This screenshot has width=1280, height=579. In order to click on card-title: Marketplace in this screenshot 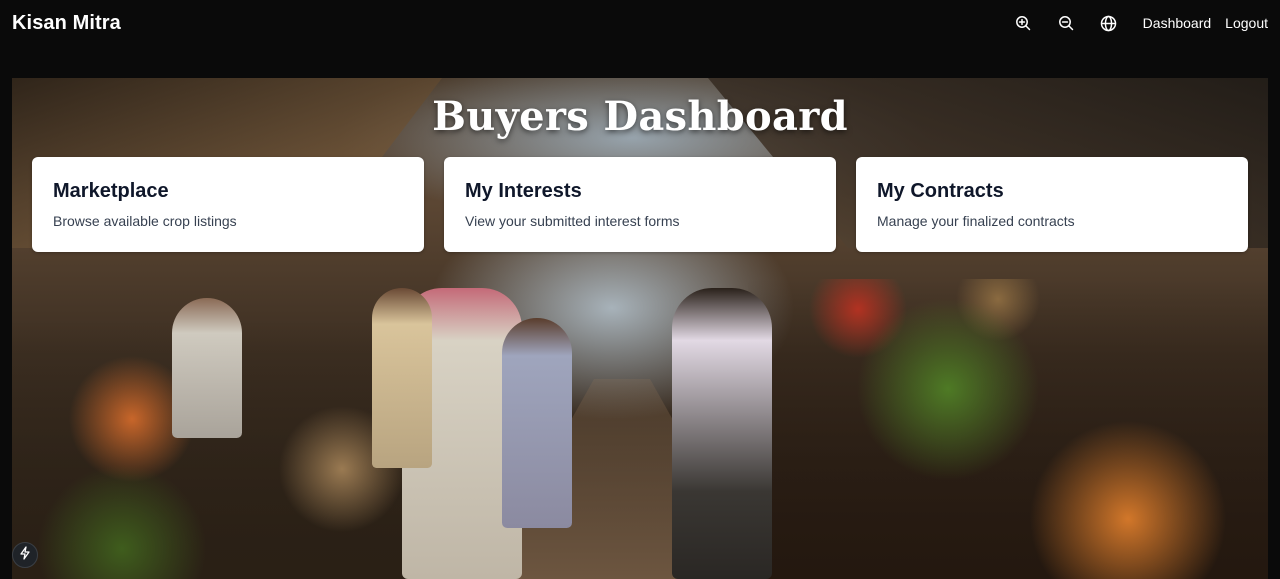, I will do `click(111, 191)`.